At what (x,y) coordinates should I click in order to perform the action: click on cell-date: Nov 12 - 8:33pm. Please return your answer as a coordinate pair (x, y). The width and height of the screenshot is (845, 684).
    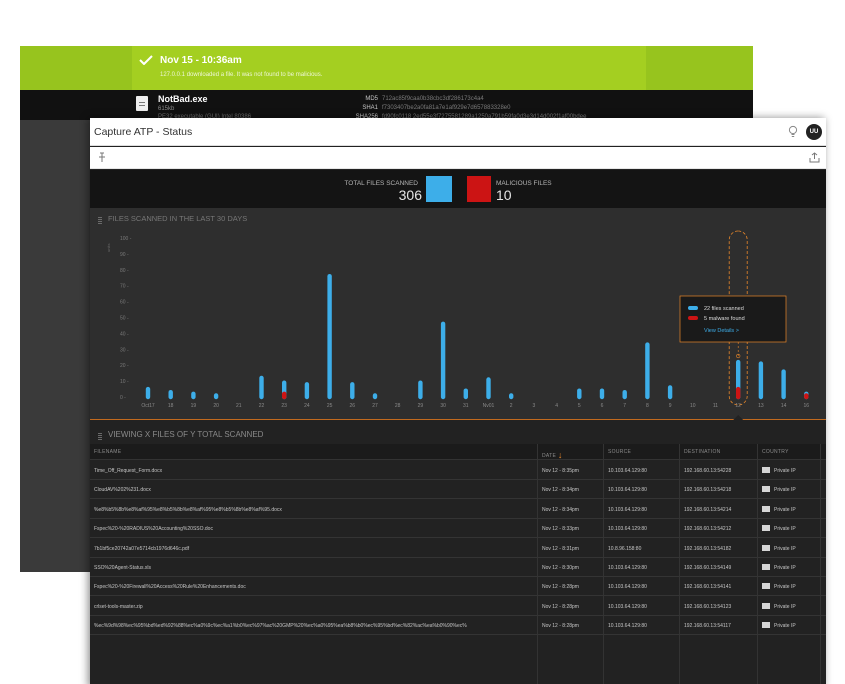
    Looking at the image, I should click on (560, 529).